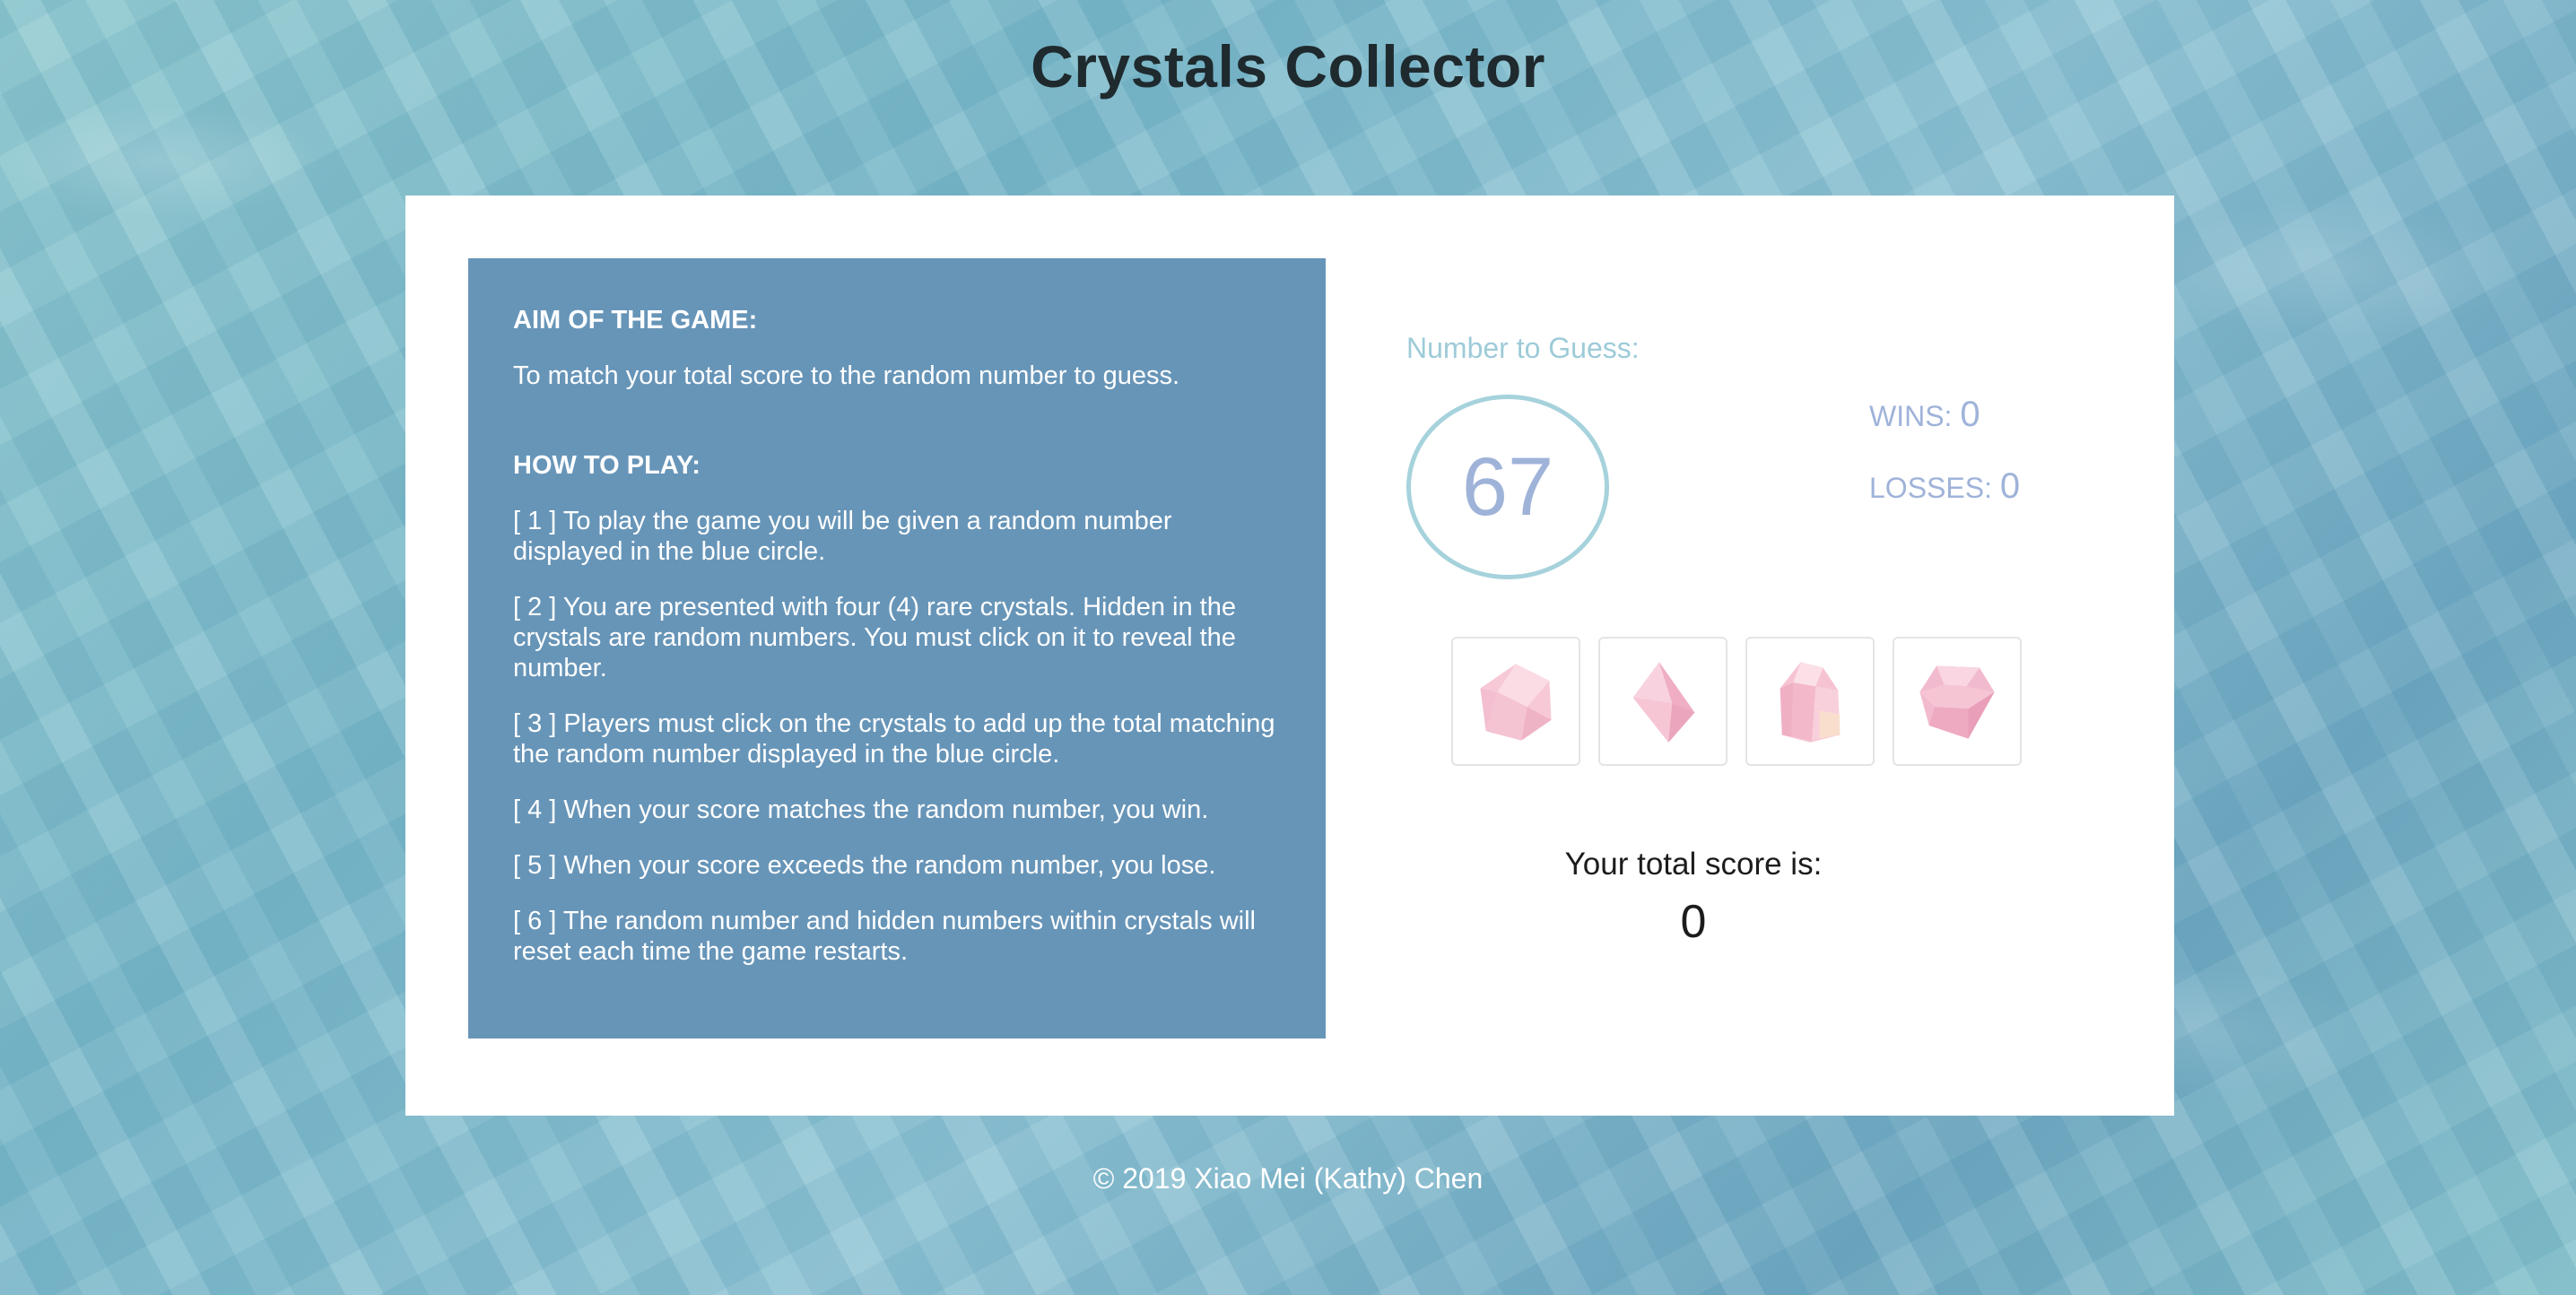 This screenshot has height=1295, width=2576. Describe the element at coordinates (635, 320) in the screenshot. I see `aim-heading: AIM OF THE GAME:` at that location.